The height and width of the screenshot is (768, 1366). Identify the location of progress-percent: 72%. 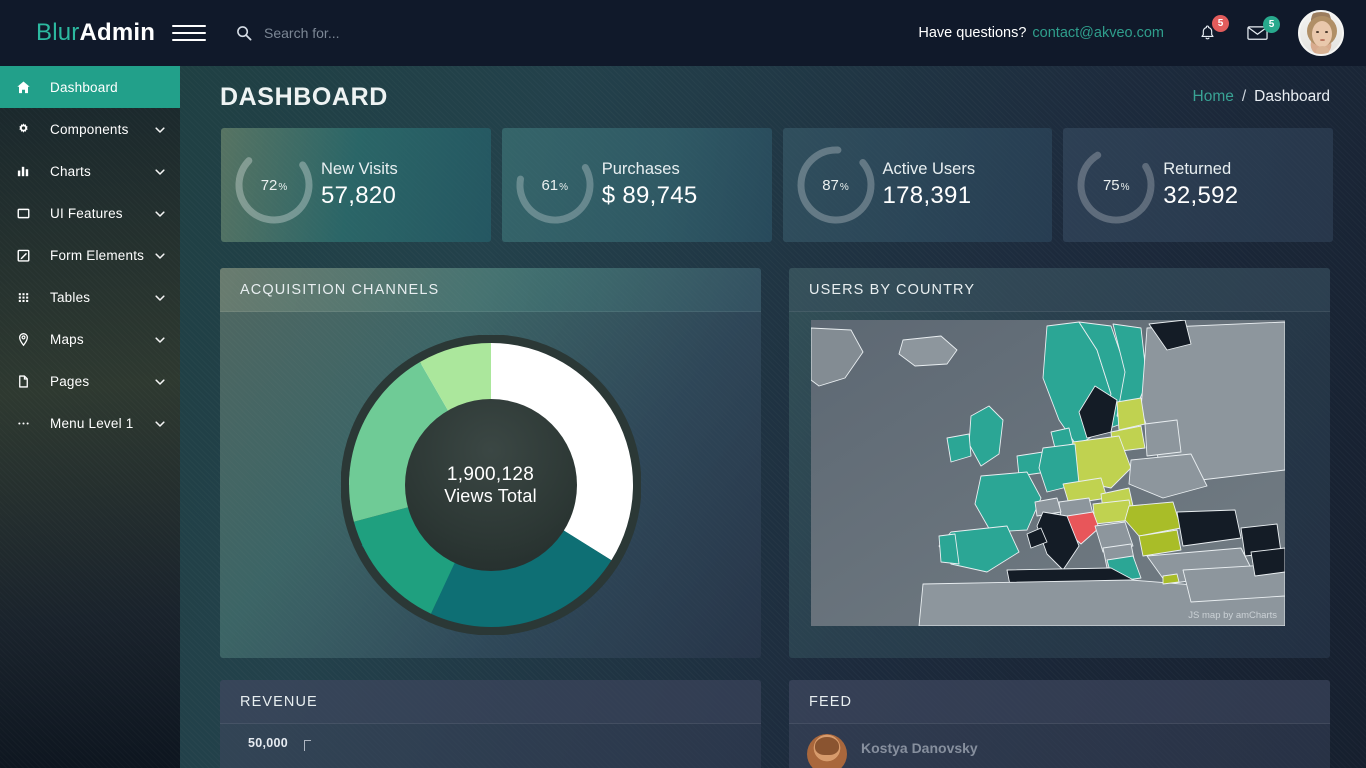
(274, 185).